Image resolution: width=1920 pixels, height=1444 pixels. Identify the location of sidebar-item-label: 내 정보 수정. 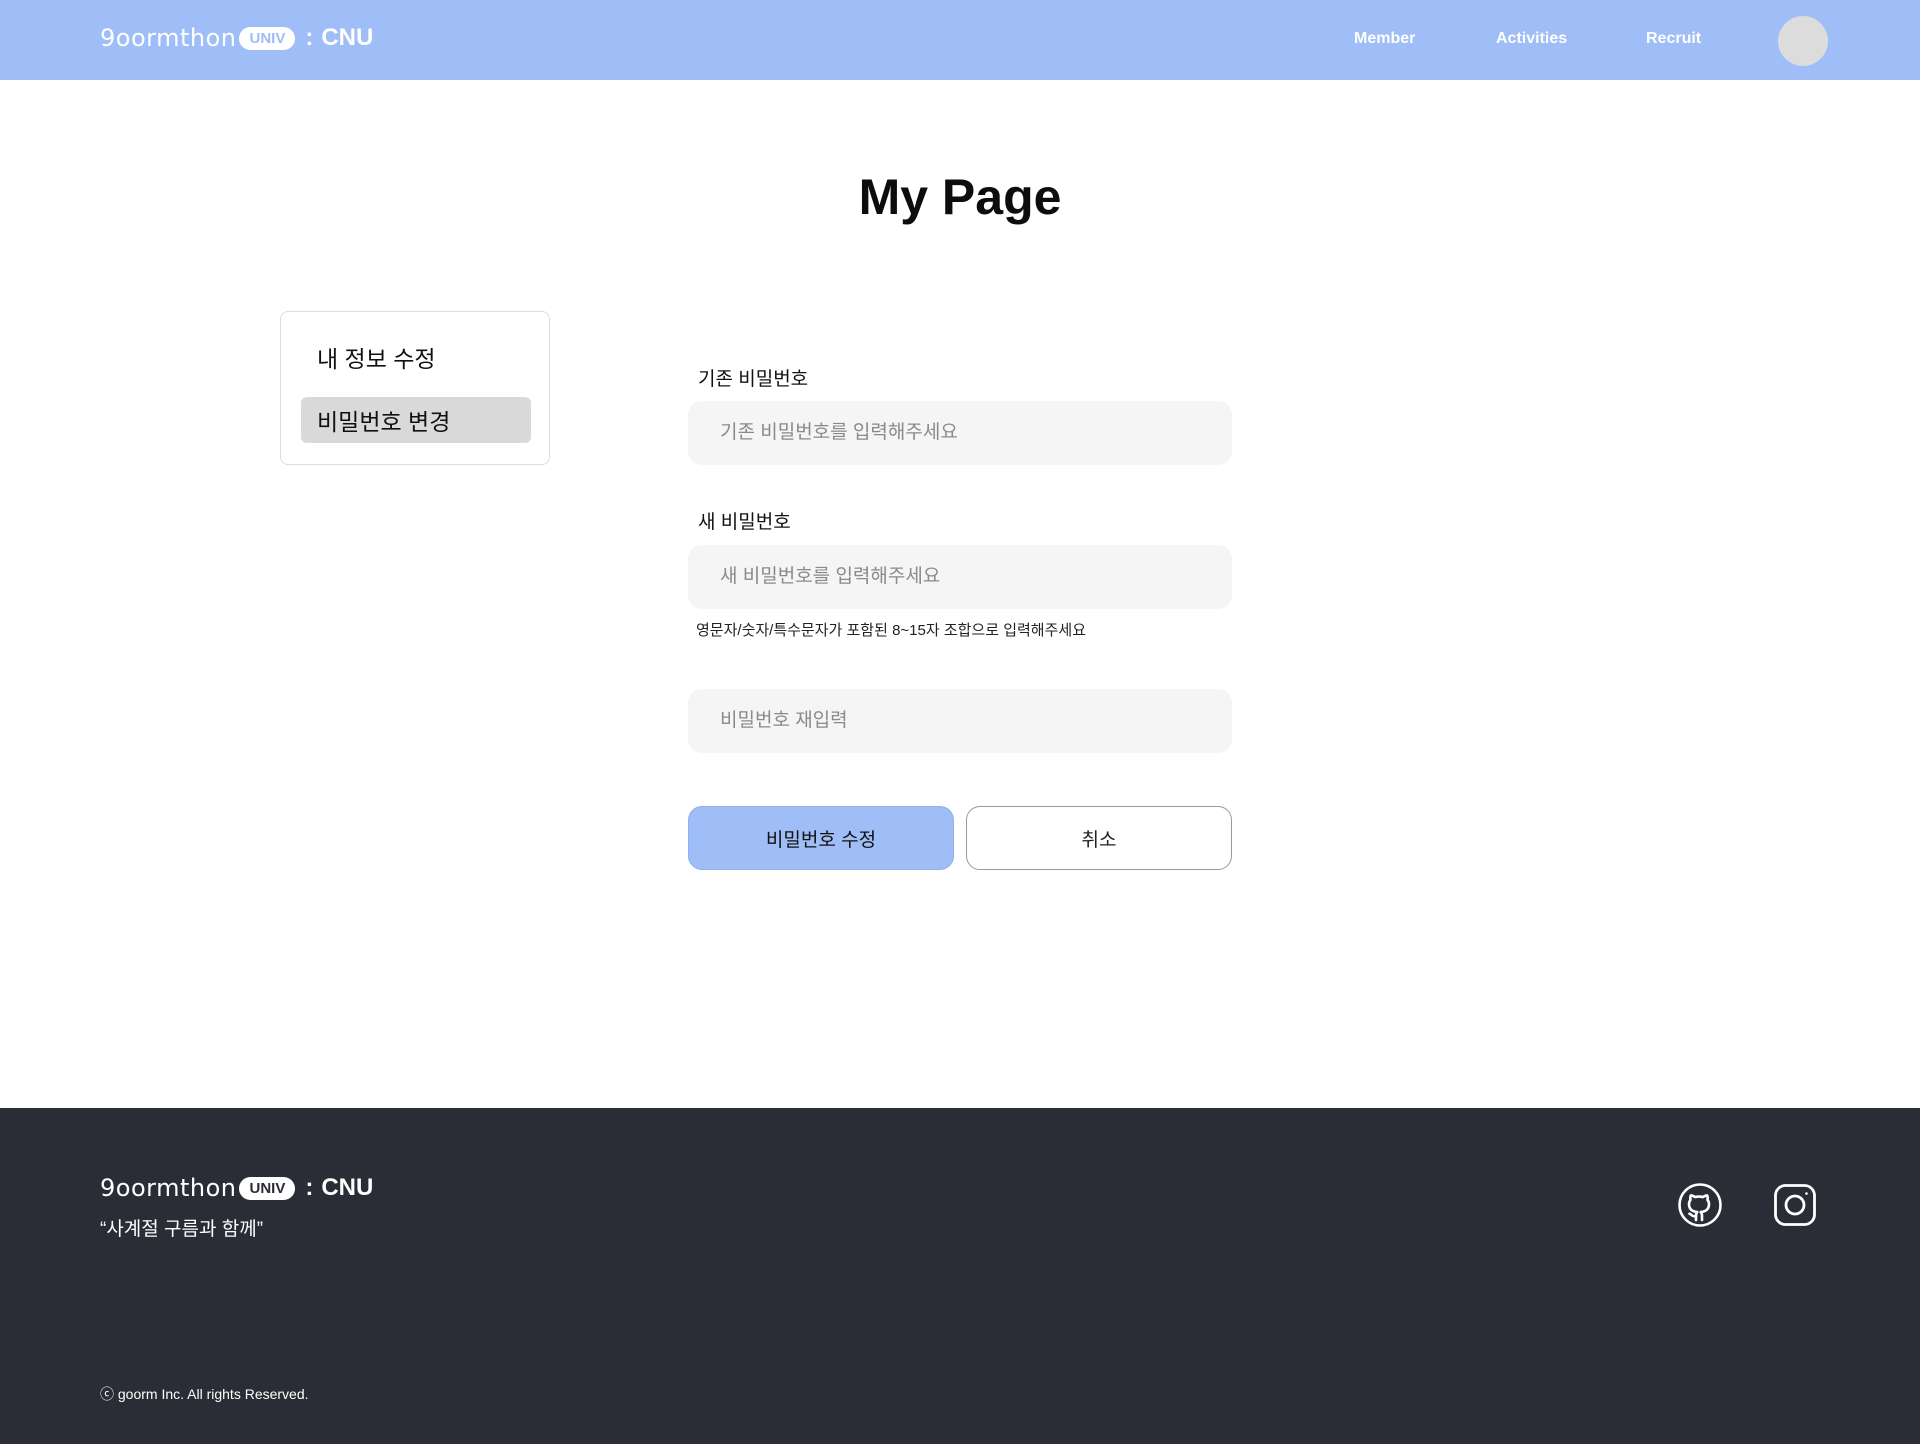
(376, 359).